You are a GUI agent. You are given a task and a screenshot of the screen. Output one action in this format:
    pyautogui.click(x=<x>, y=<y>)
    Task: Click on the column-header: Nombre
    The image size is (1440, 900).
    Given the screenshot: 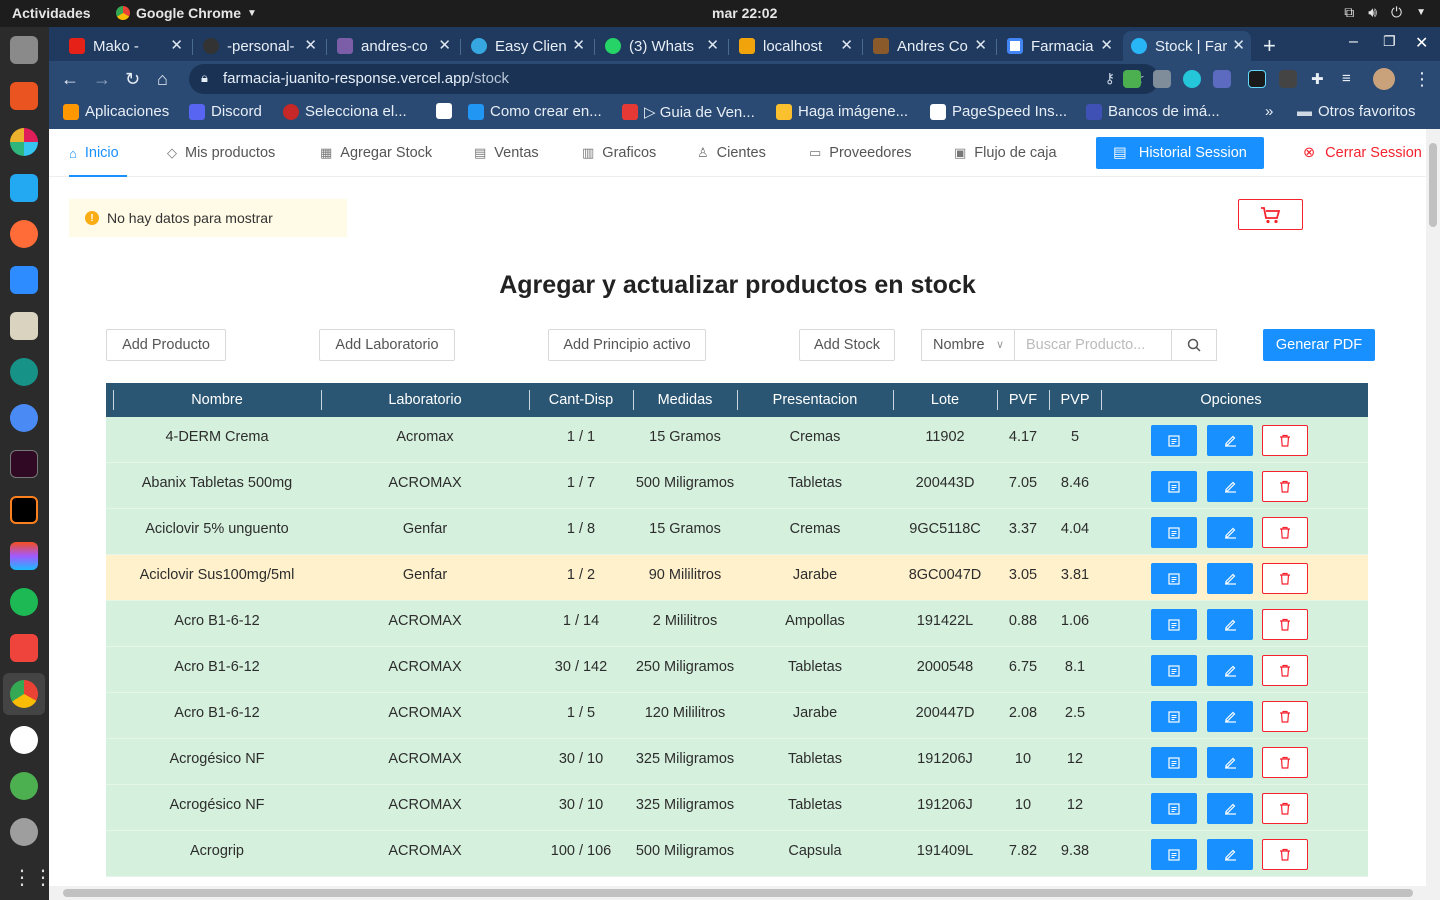 What is the action you would take?
    pyautogui.click(x=217, y=400)
    